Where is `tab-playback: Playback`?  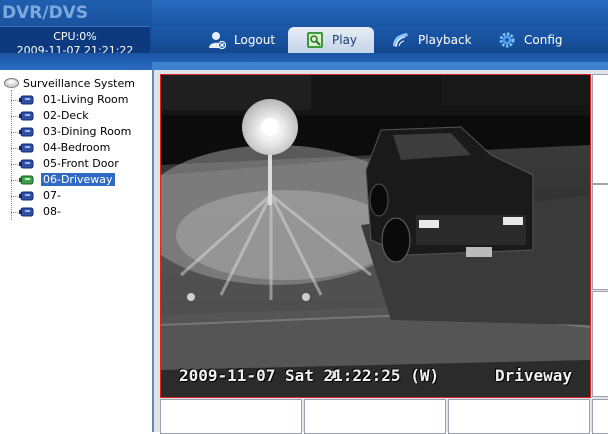
tab-playback: Playback is located at coordinates (442, 40).